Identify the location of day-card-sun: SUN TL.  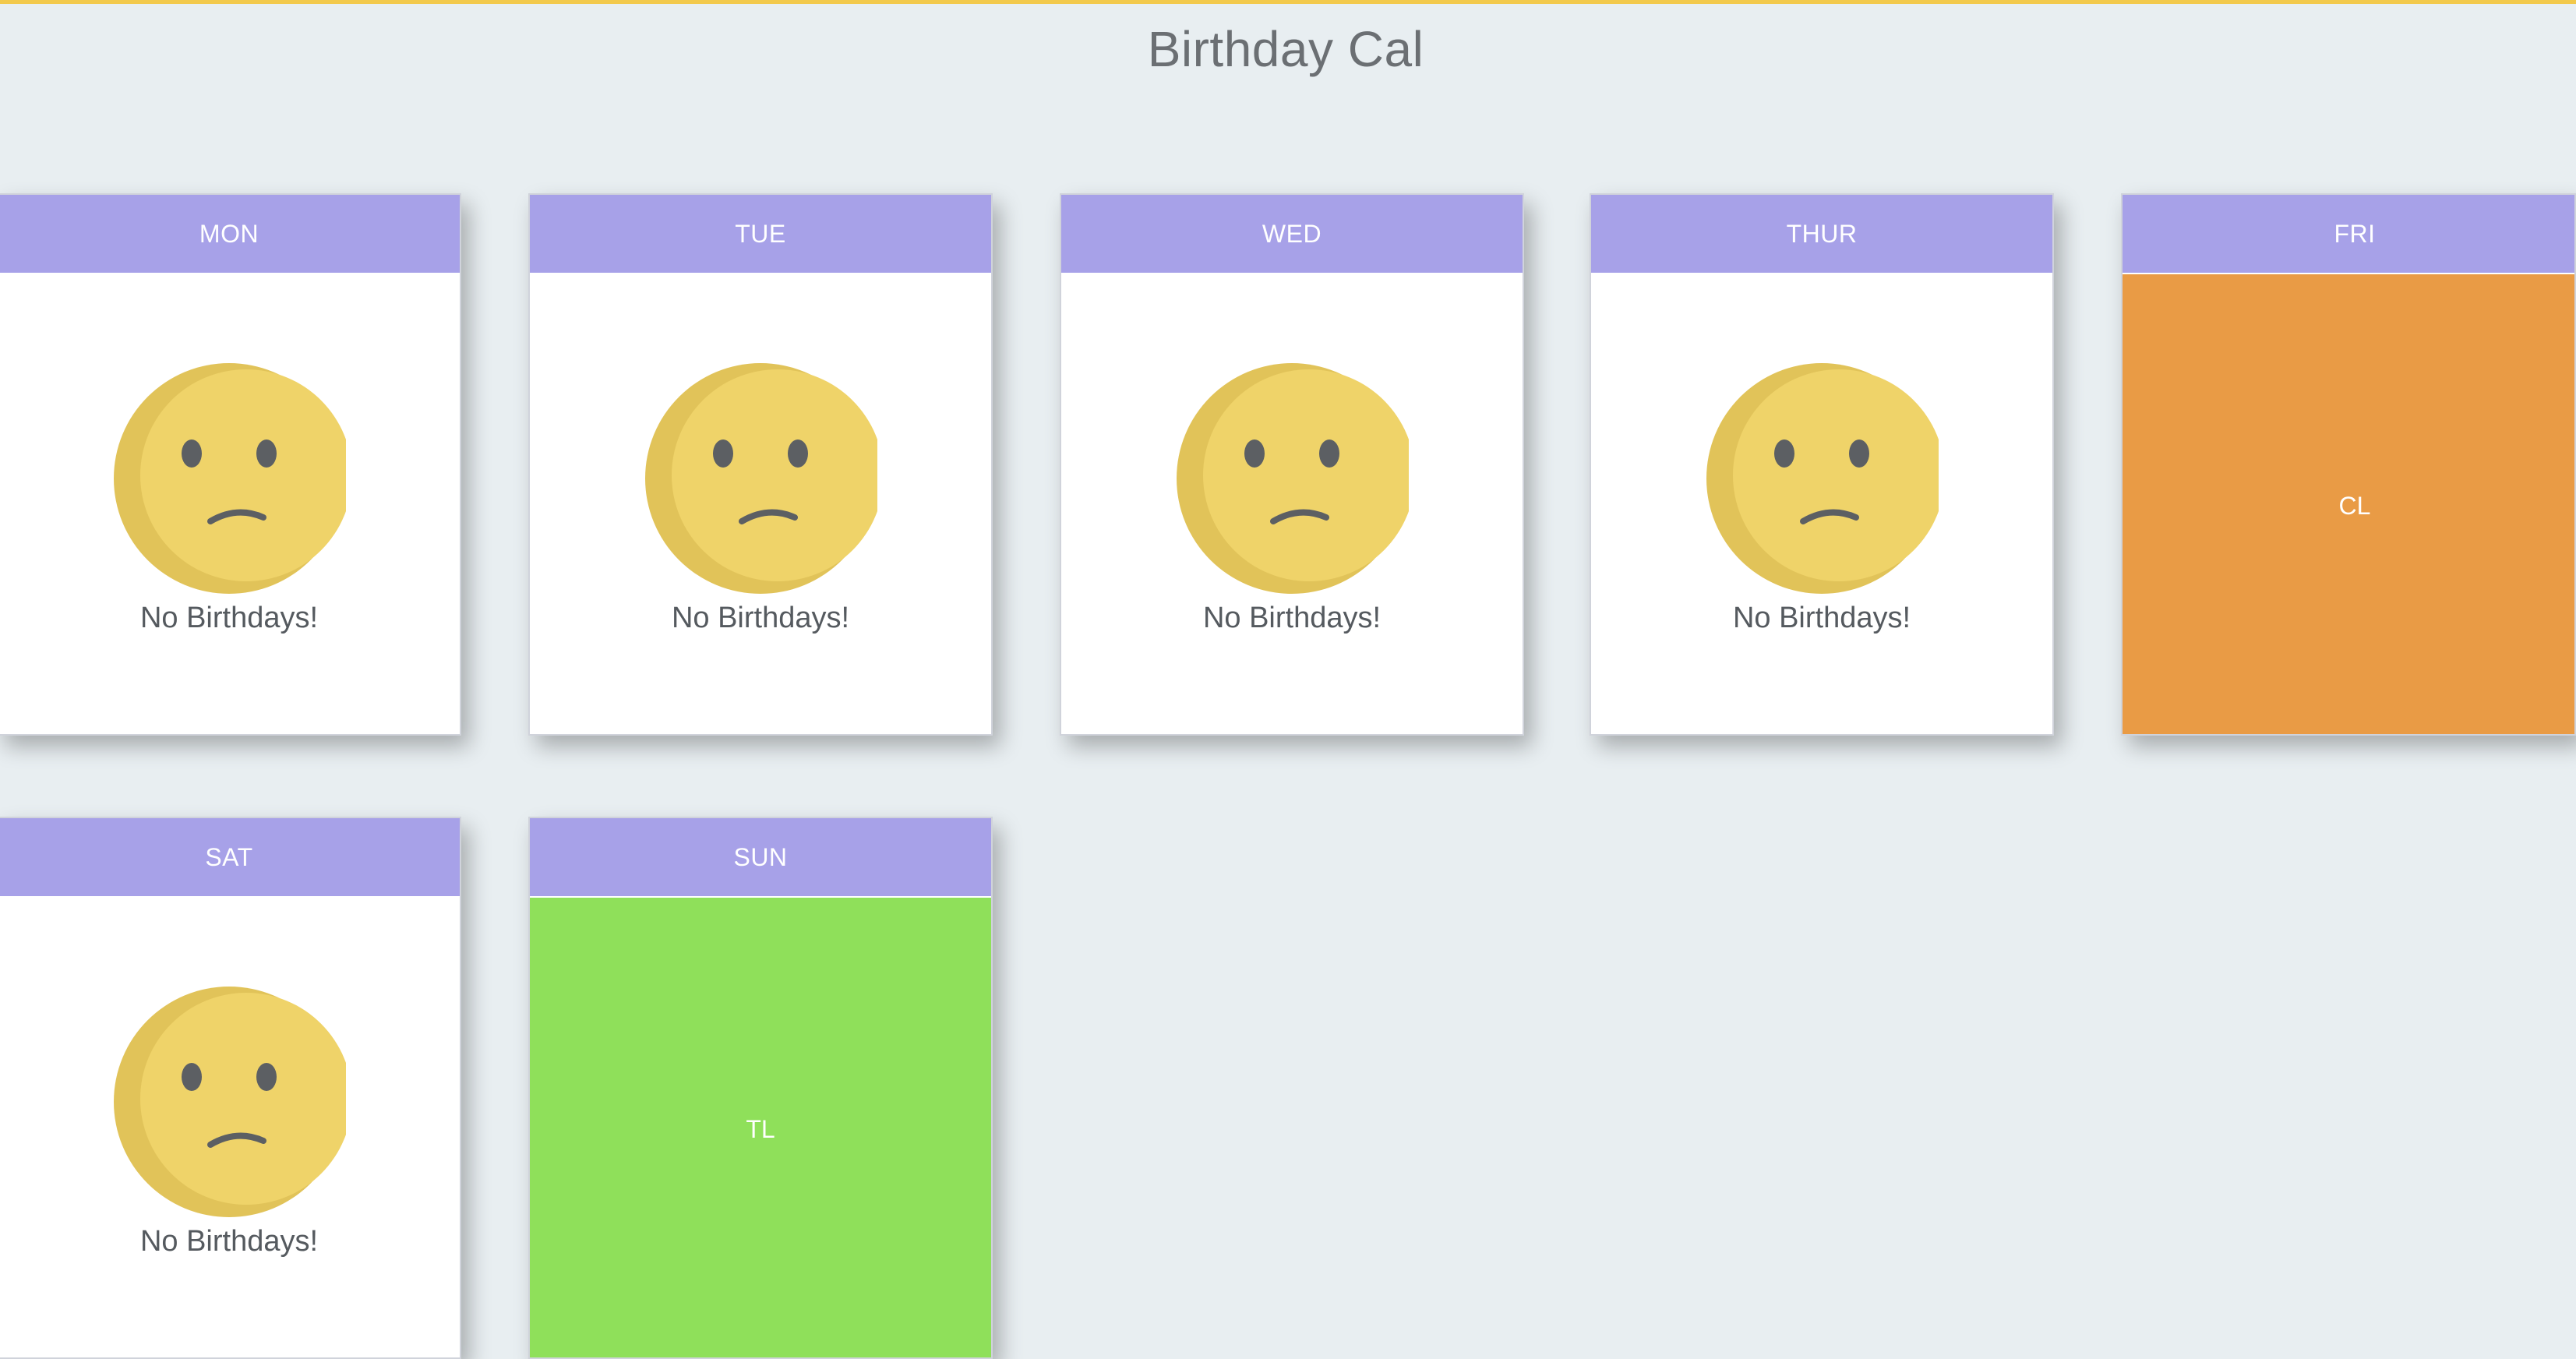
(760, 1088).